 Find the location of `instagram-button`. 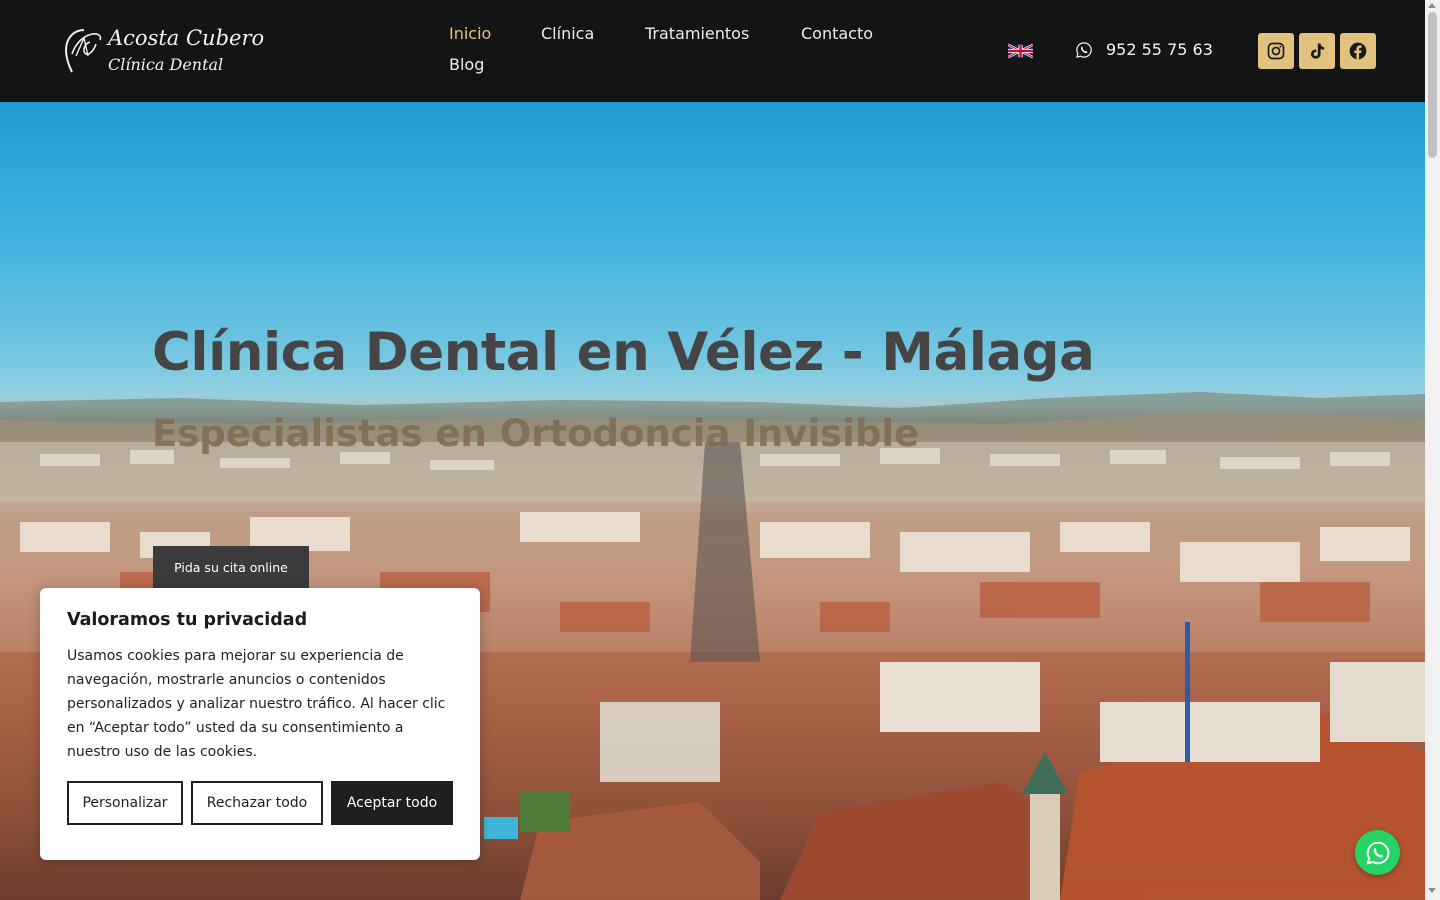

instagram-button is located at coordinates (1276, 51).